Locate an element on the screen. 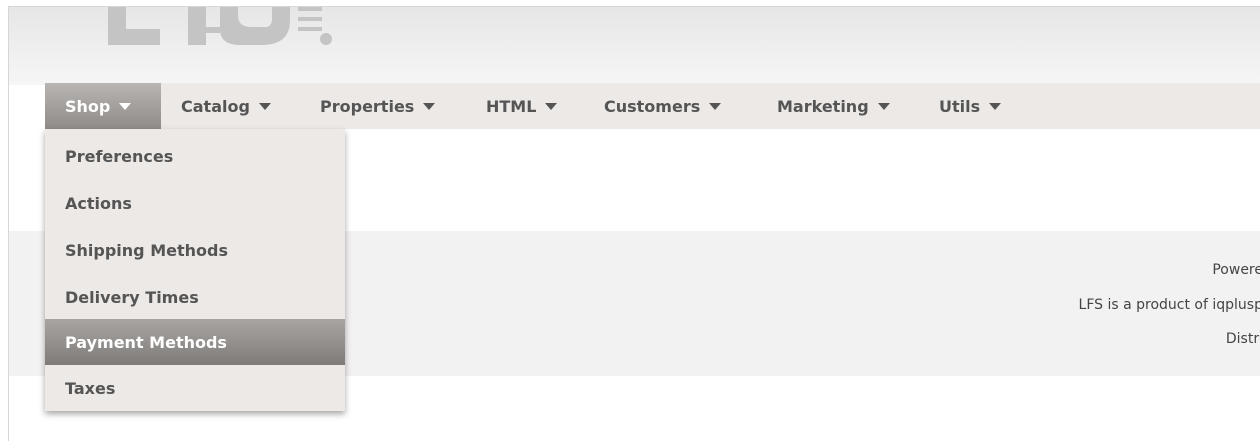 The image size is (1260, 441). menu-item-payment-methods: Payment Methods is located at coordinates (195, 342).